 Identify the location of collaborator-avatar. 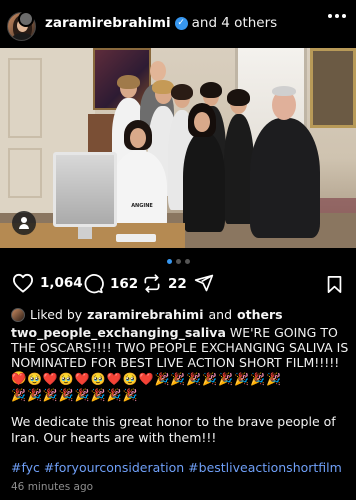
(26, 19).